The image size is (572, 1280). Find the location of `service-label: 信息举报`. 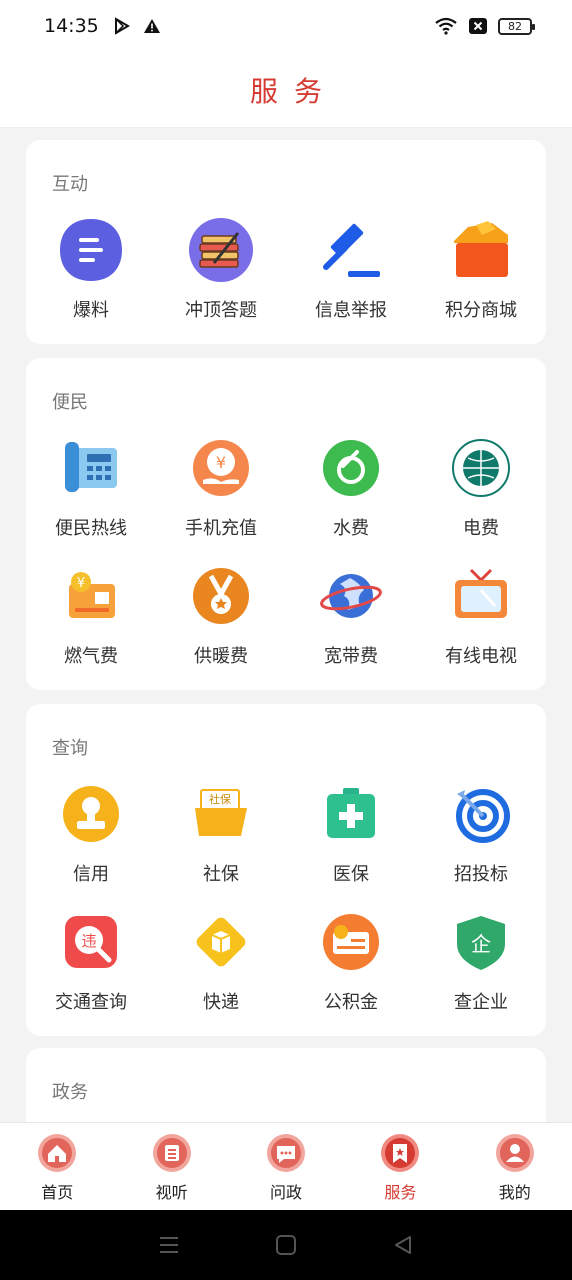

service-label: 信息举报 is located at coordinates (351, 310).